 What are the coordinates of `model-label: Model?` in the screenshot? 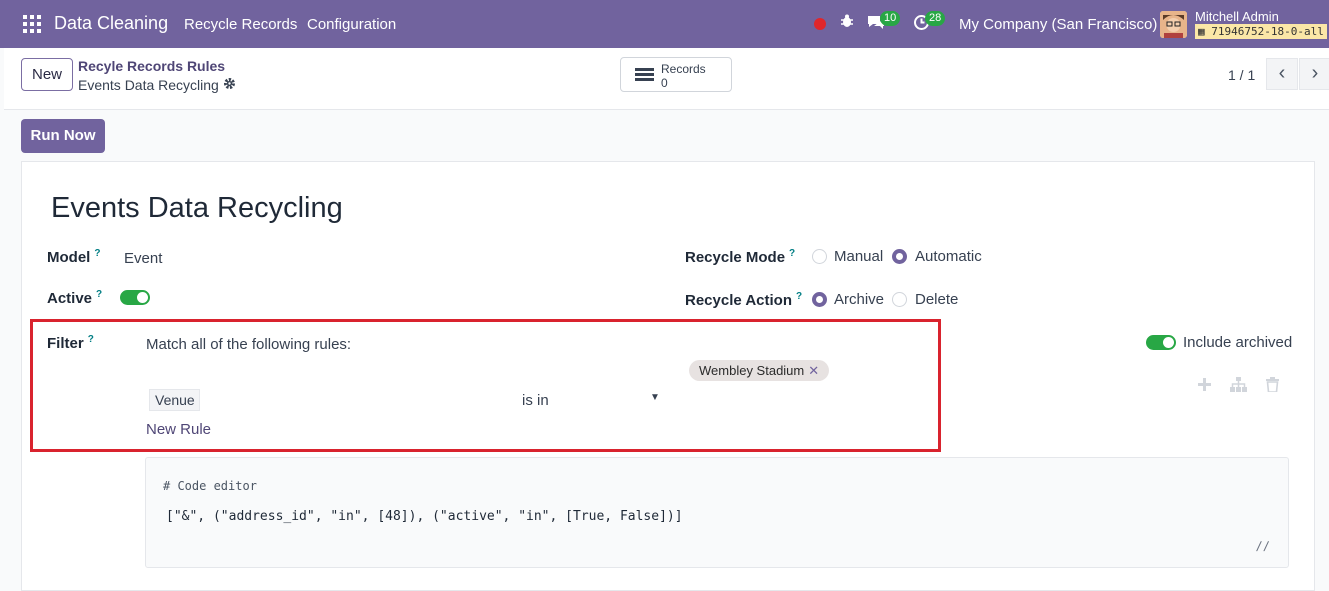 It's located at (74, 257).